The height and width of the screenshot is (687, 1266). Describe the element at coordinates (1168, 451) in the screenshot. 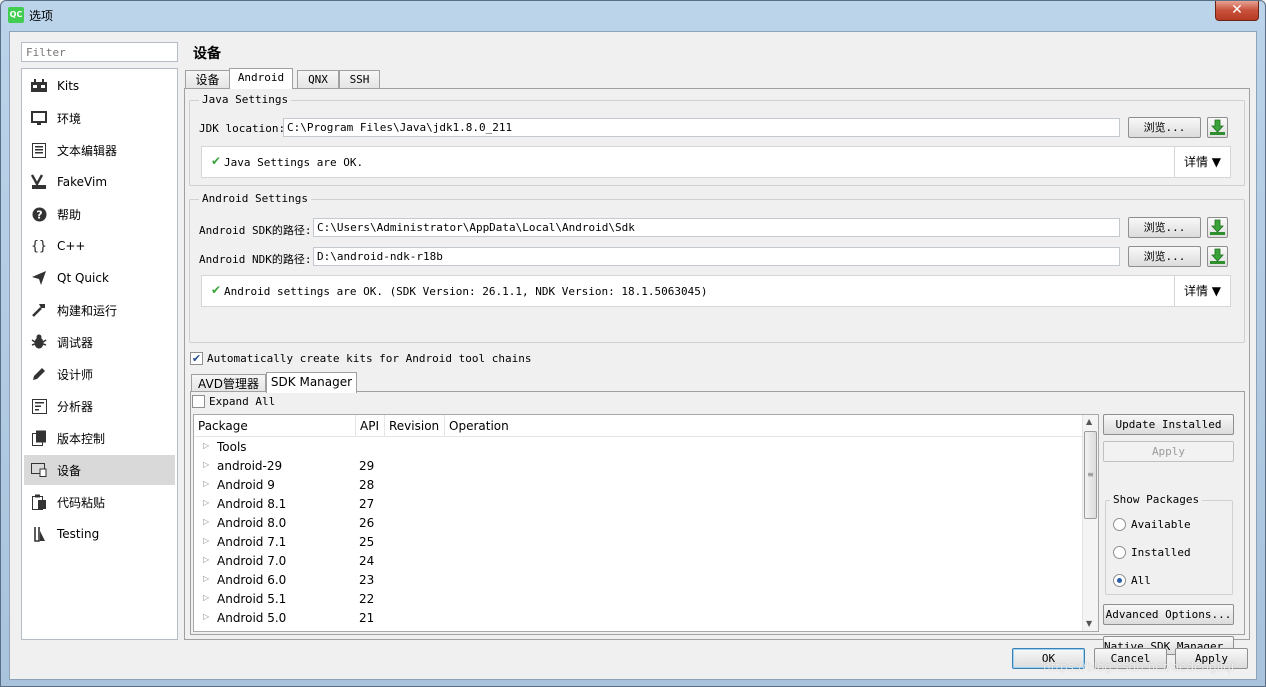

I see `sdk-apply-button: Apply` at that location.